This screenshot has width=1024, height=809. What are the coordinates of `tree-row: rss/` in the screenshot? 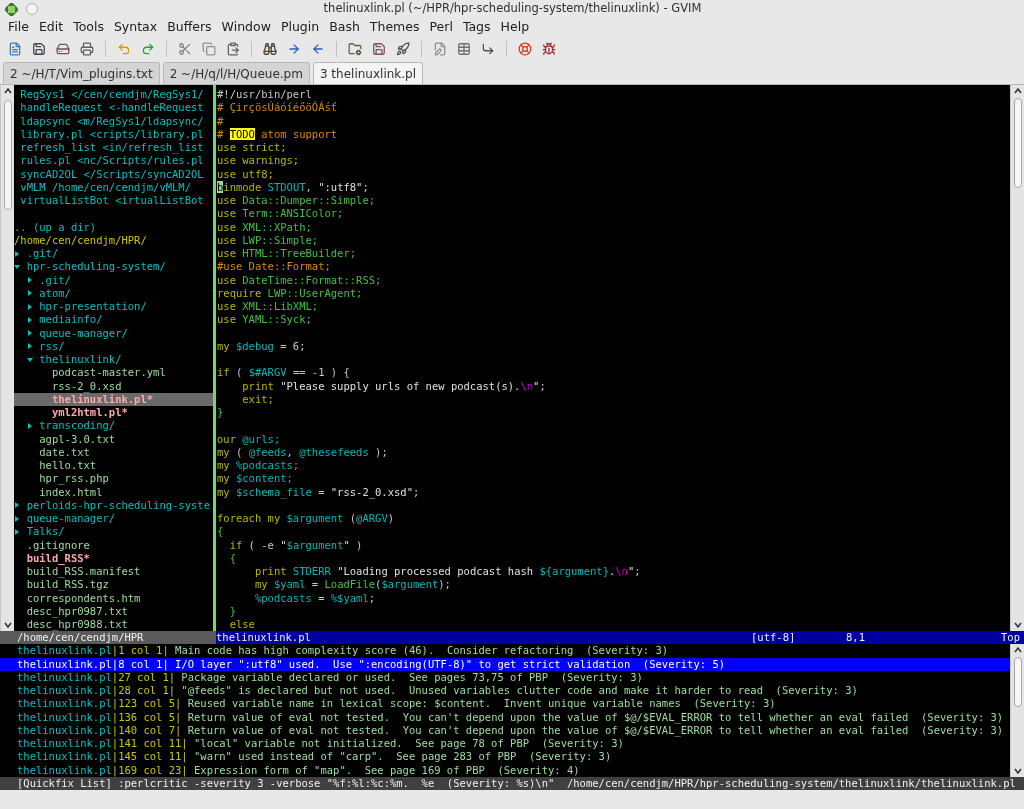 It's located at (113, 346).